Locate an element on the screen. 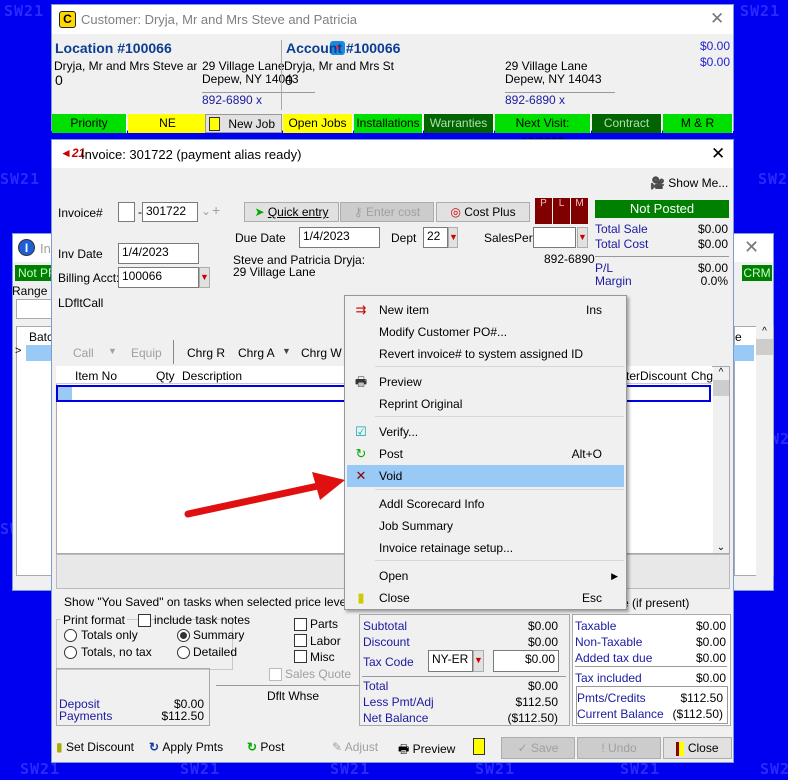  red-arrow-annotation is located at coordinates (264, 495).